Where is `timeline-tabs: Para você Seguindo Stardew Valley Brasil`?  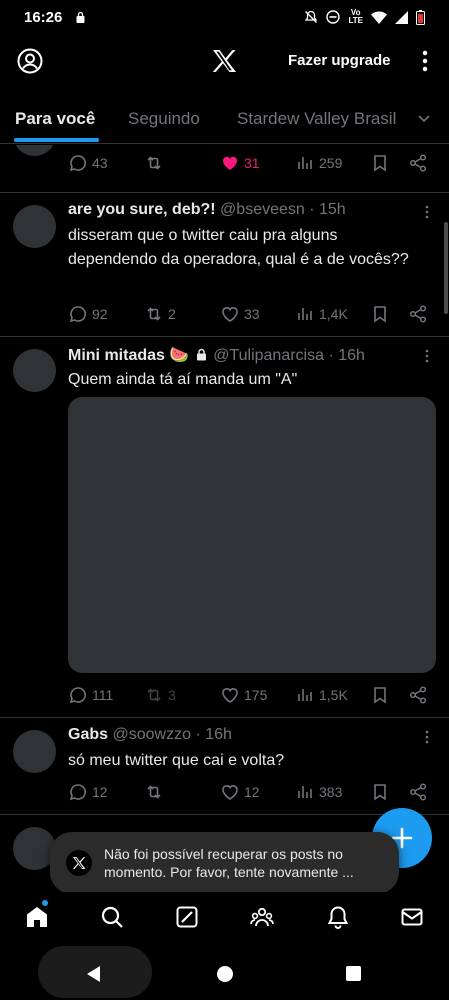
timeline-tabs: Para você Seguindo Stardew Valley Brasil is located at coordinates (224, 120).